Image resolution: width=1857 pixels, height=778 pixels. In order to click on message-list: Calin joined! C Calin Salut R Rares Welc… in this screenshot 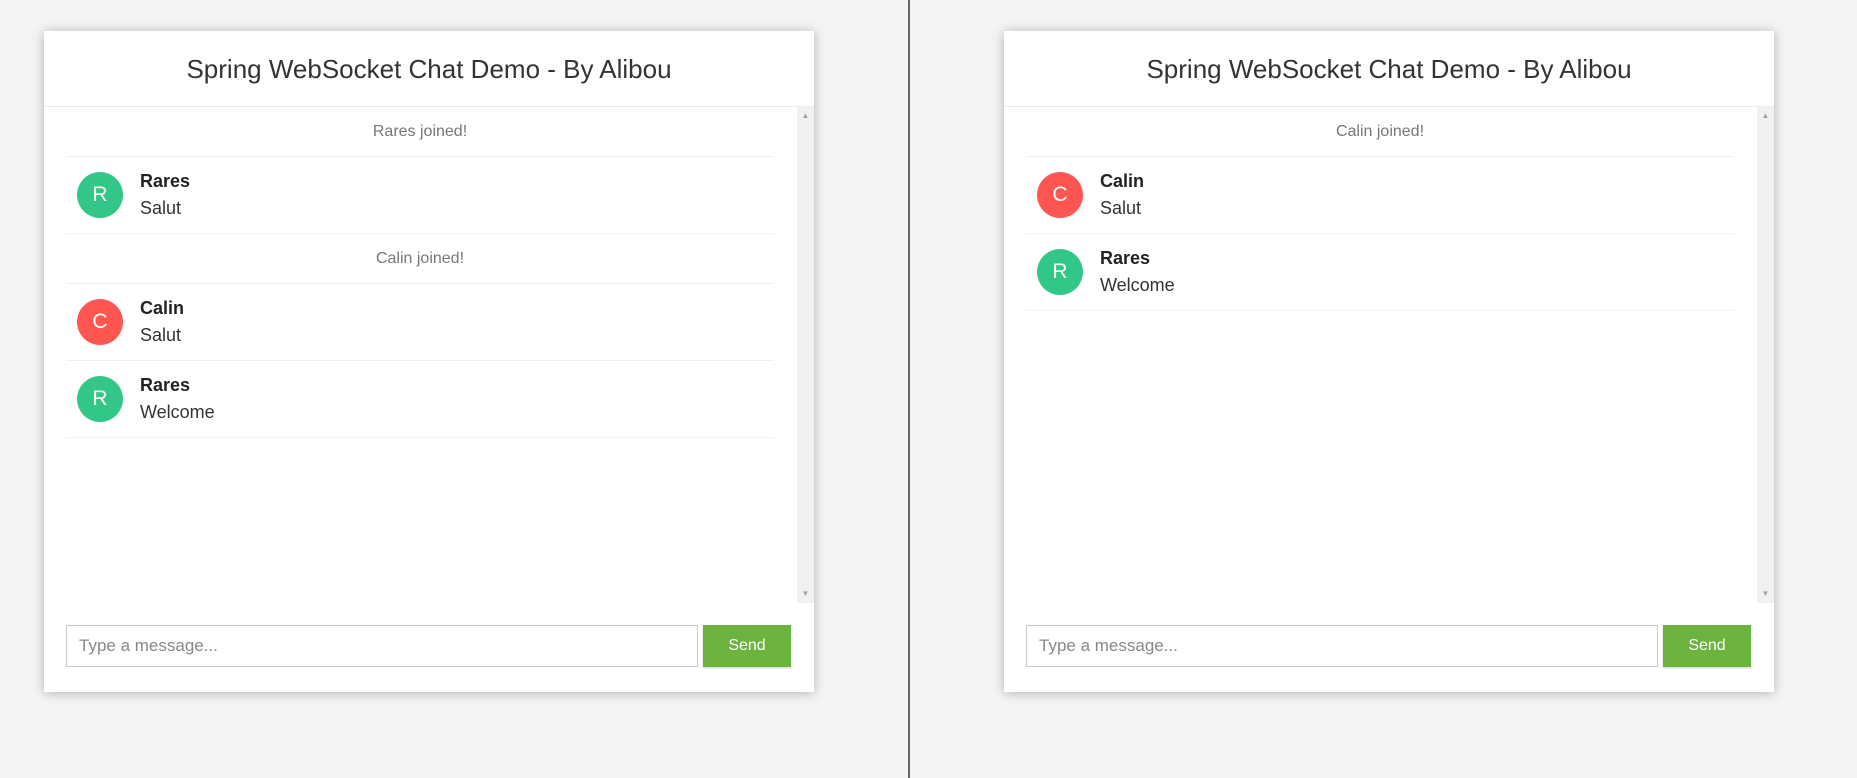, I will do `click(1380, 209)`.